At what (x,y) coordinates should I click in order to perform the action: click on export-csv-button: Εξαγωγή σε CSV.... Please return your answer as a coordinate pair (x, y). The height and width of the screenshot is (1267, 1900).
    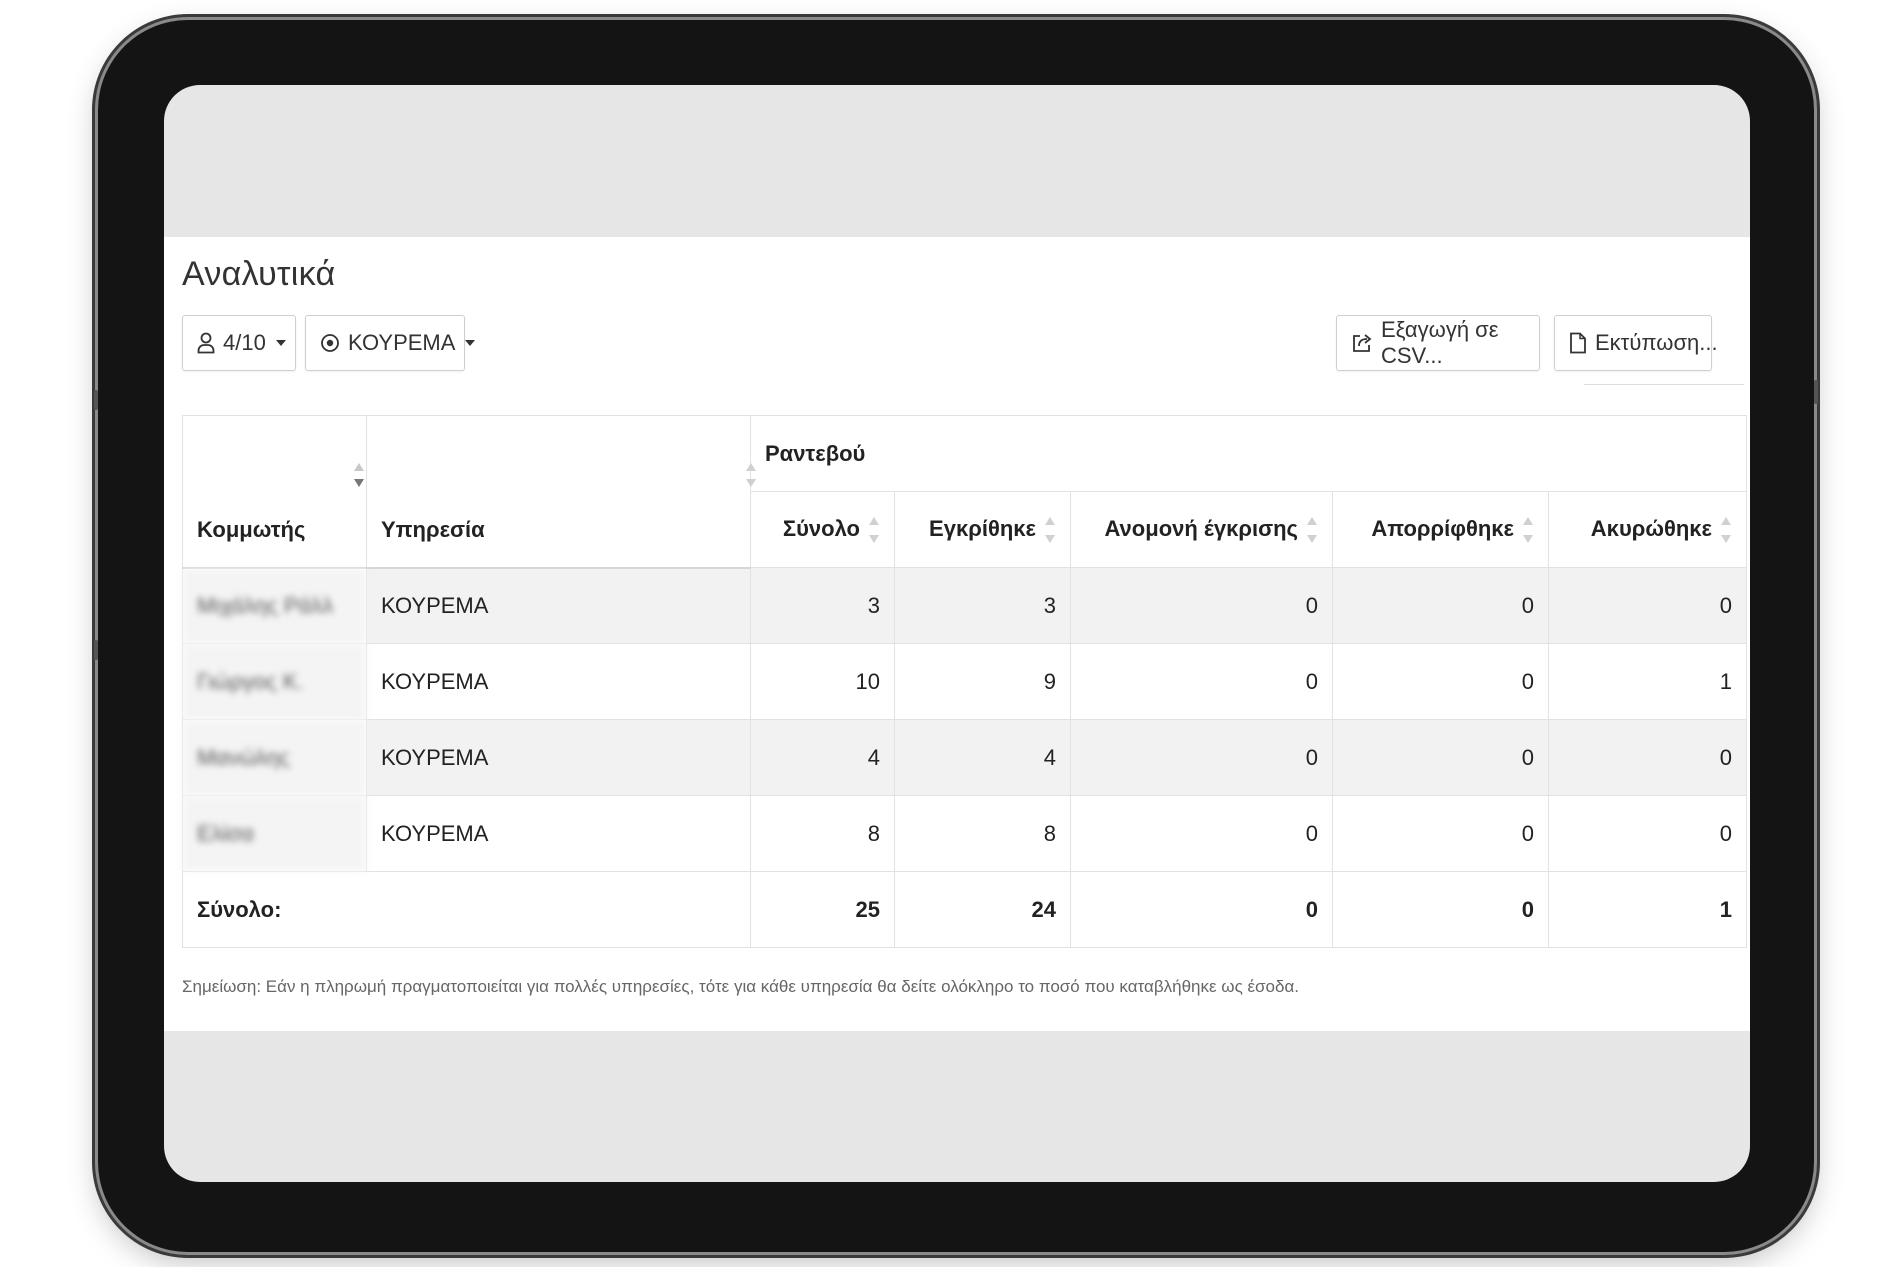
    Looking at the image, I should click on (1438, 343).